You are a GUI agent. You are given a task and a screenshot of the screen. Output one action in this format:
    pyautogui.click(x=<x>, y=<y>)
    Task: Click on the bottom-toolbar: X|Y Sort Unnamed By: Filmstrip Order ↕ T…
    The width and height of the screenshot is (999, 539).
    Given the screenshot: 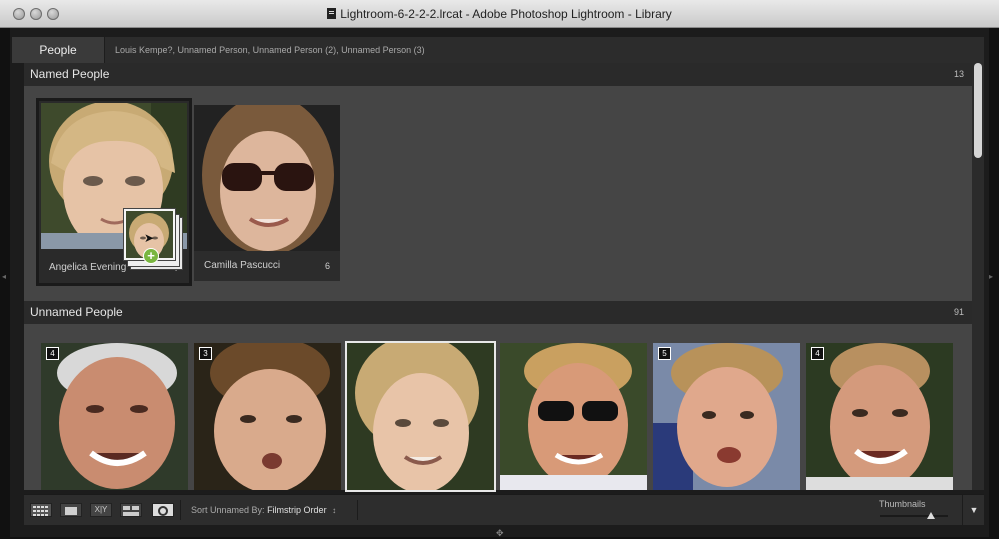 What is the action you would take?
    pyautogui.click(x=504, y=509)
    